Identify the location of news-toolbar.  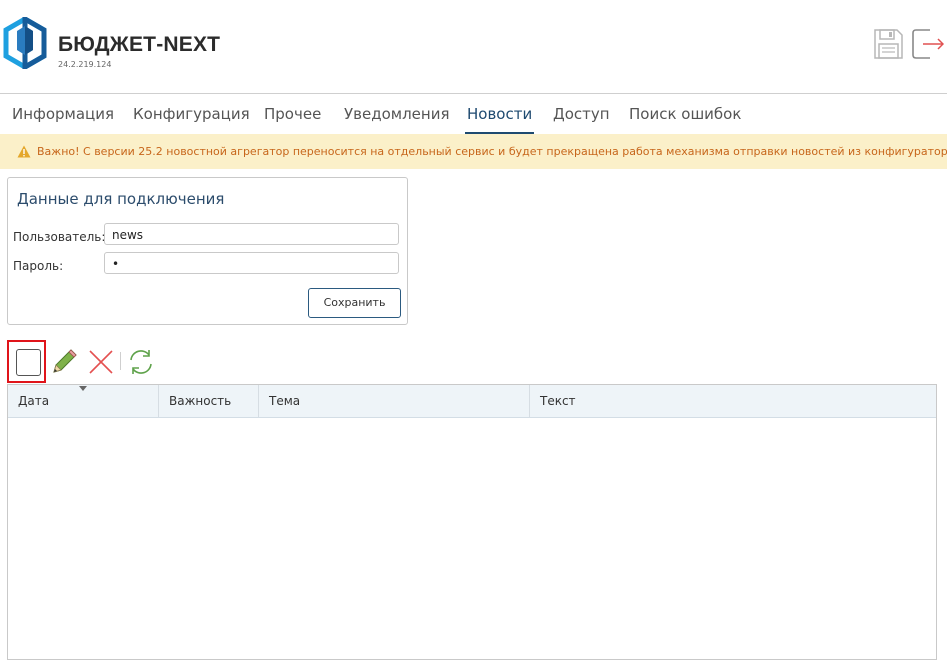
(107, 362).